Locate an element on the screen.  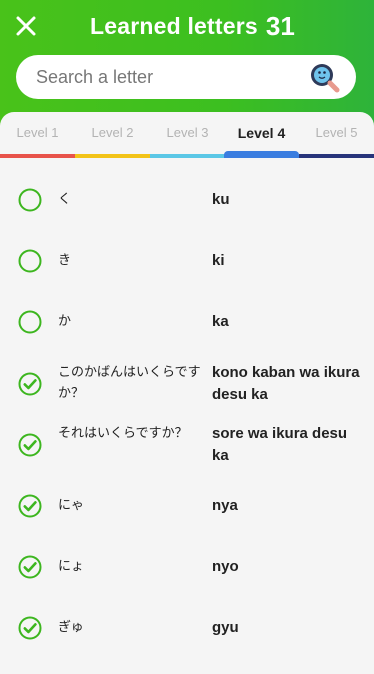
search-input is located at coordinates (166, 77).